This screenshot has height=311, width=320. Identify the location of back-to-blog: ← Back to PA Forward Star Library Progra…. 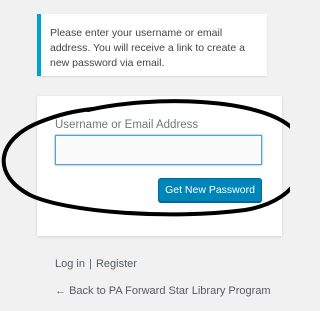
(163, 291).